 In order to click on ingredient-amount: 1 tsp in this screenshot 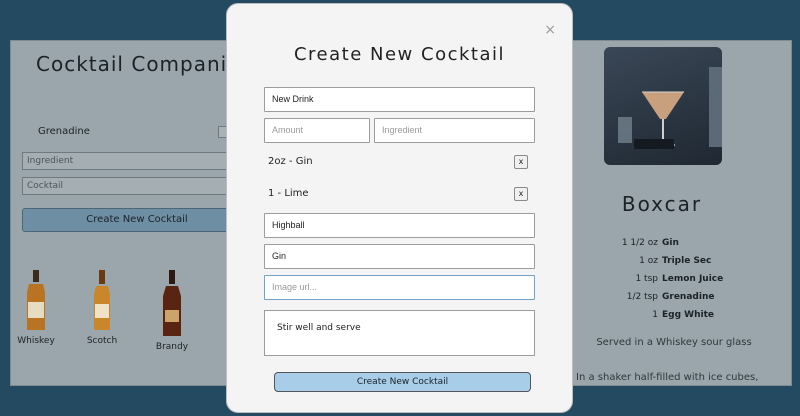, I will do `click(646, 279)`.